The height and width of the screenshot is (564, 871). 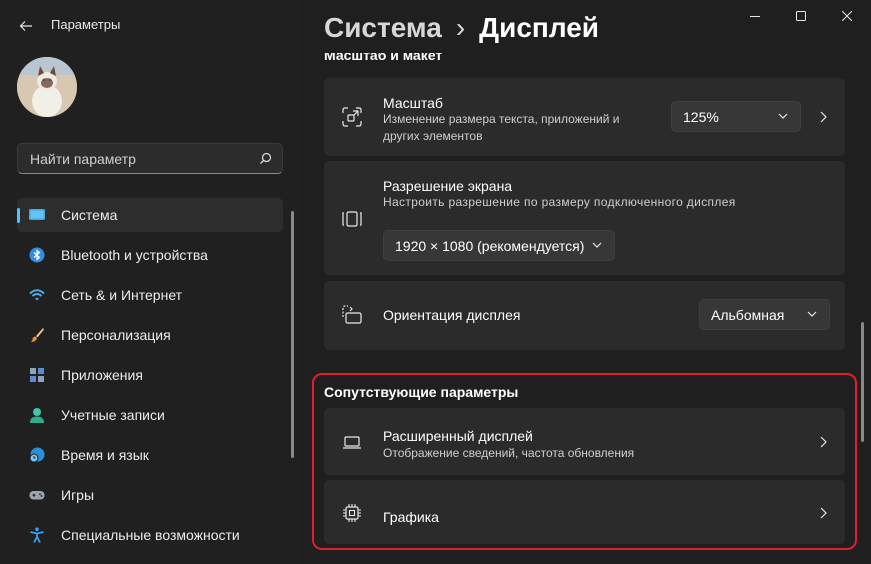 I want to click on selection-indicator, so click(x=18, y=215).